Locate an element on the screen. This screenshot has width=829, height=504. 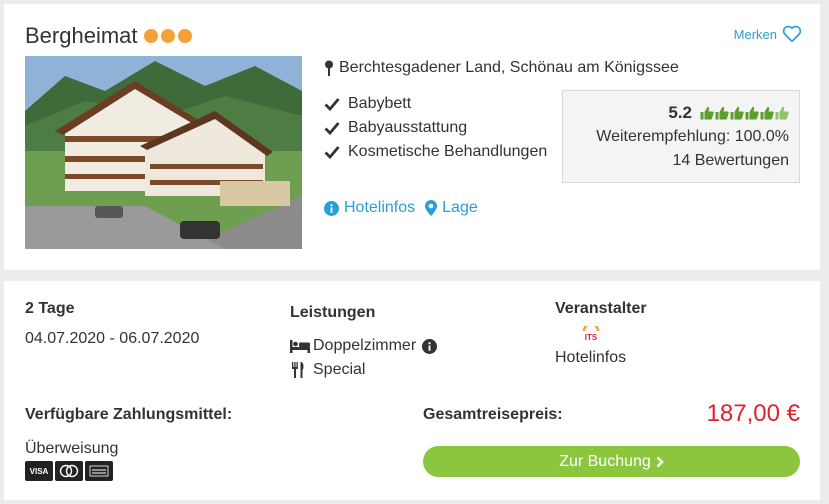
hotel-name: Bergheimat is located at coordinates (81, 36).